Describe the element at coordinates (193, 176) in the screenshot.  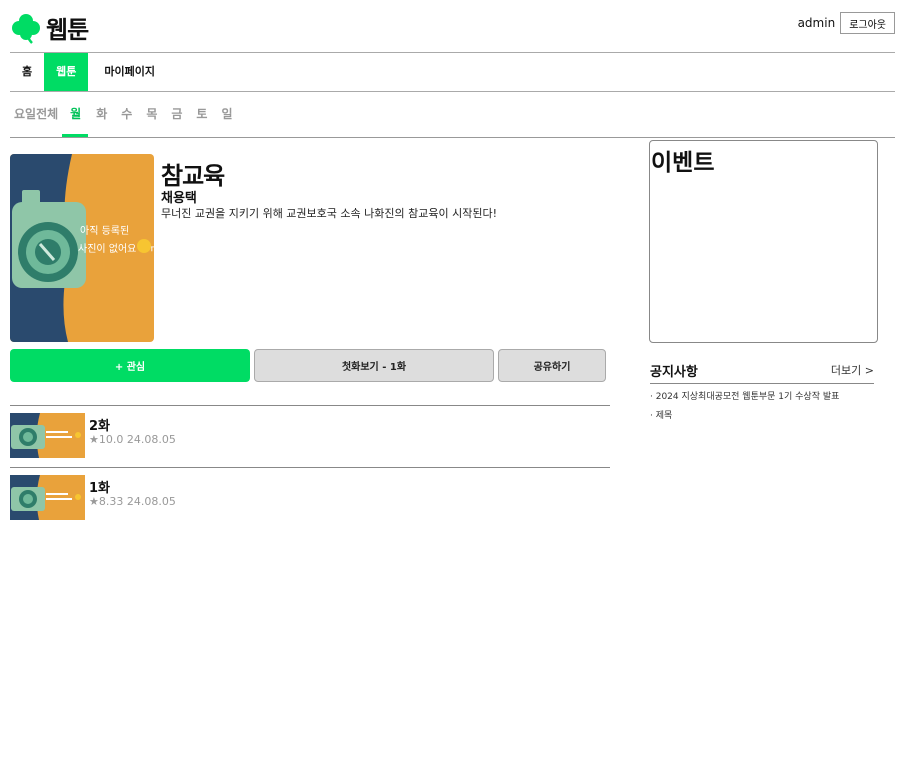
I see `webtoon-title: 참교육` at that location.